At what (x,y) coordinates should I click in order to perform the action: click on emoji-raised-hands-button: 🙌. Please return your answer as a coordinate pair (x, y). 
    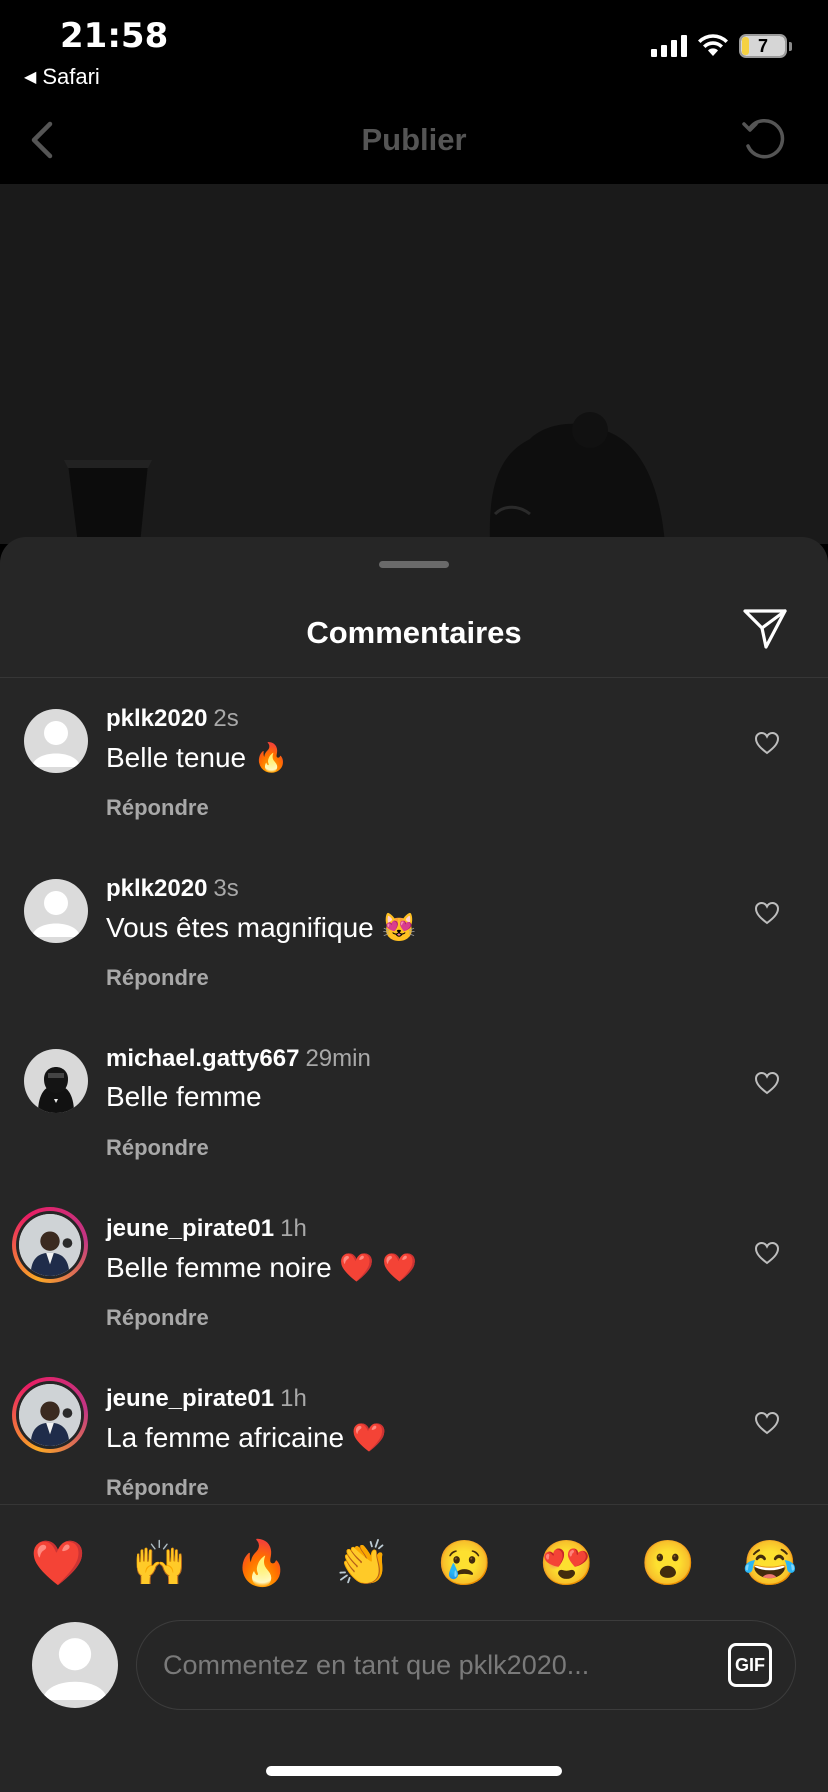
    Looking at the image, I should click on (160, 1564).